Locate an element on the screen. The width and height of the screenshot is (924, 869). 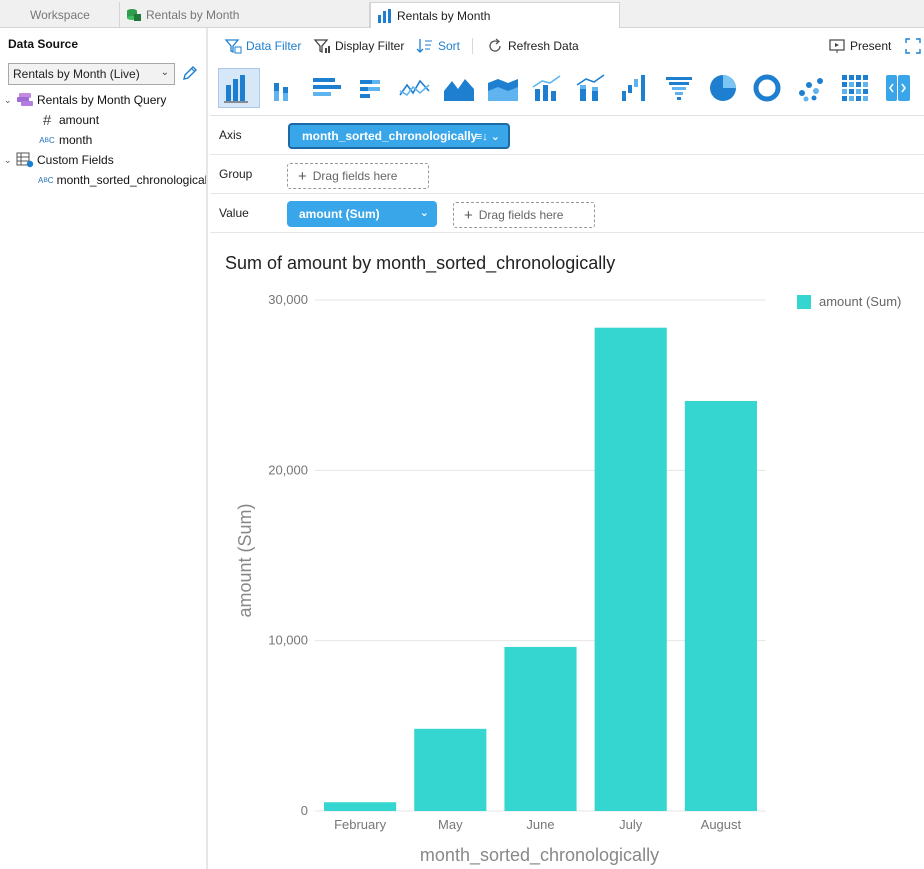
sort-button: Sort is located at coordinates (438, 46).